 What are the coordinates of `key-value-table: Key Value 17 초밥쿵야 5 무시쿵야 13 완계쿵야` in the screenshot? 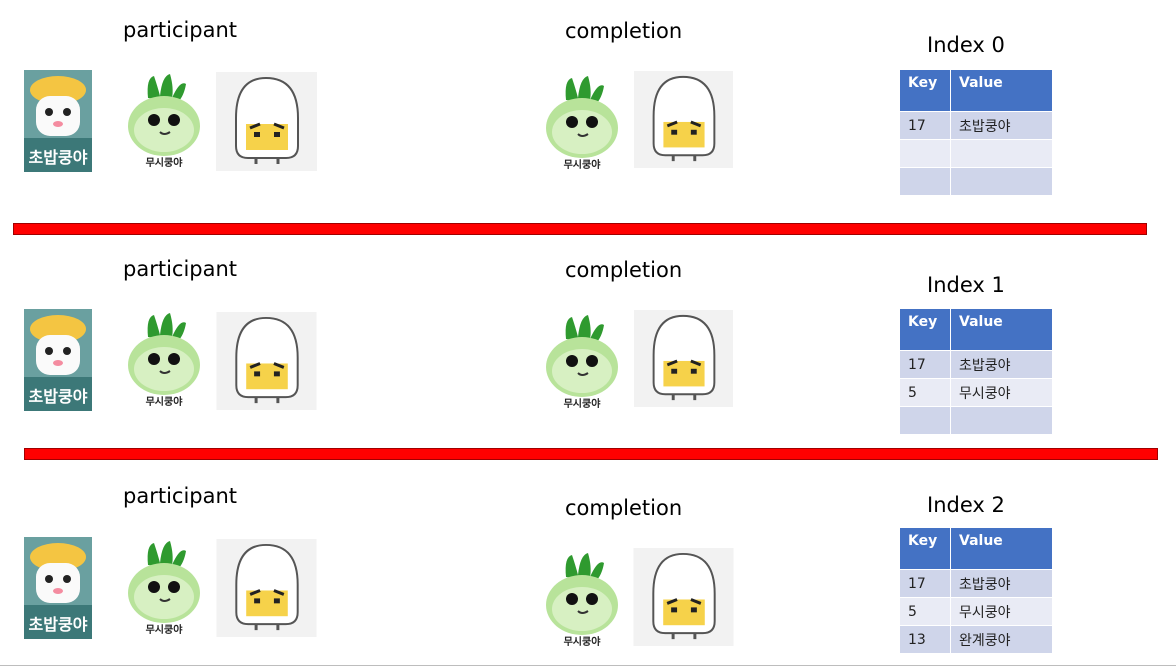 It's located at (976, 590).